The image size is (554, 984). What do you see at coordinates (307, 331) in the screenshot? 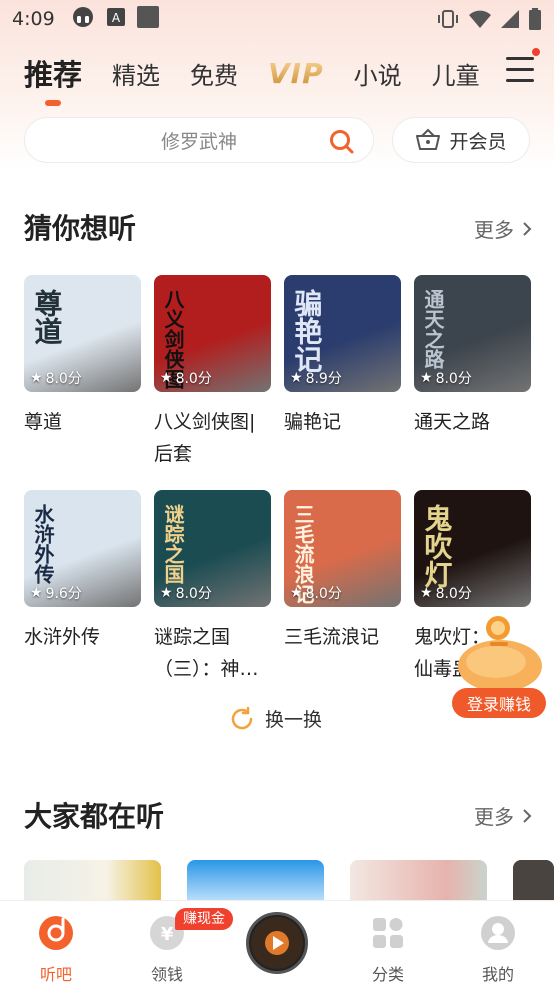
I see `cover-art-text: 骗艳记` at bounding box center [307, 331].